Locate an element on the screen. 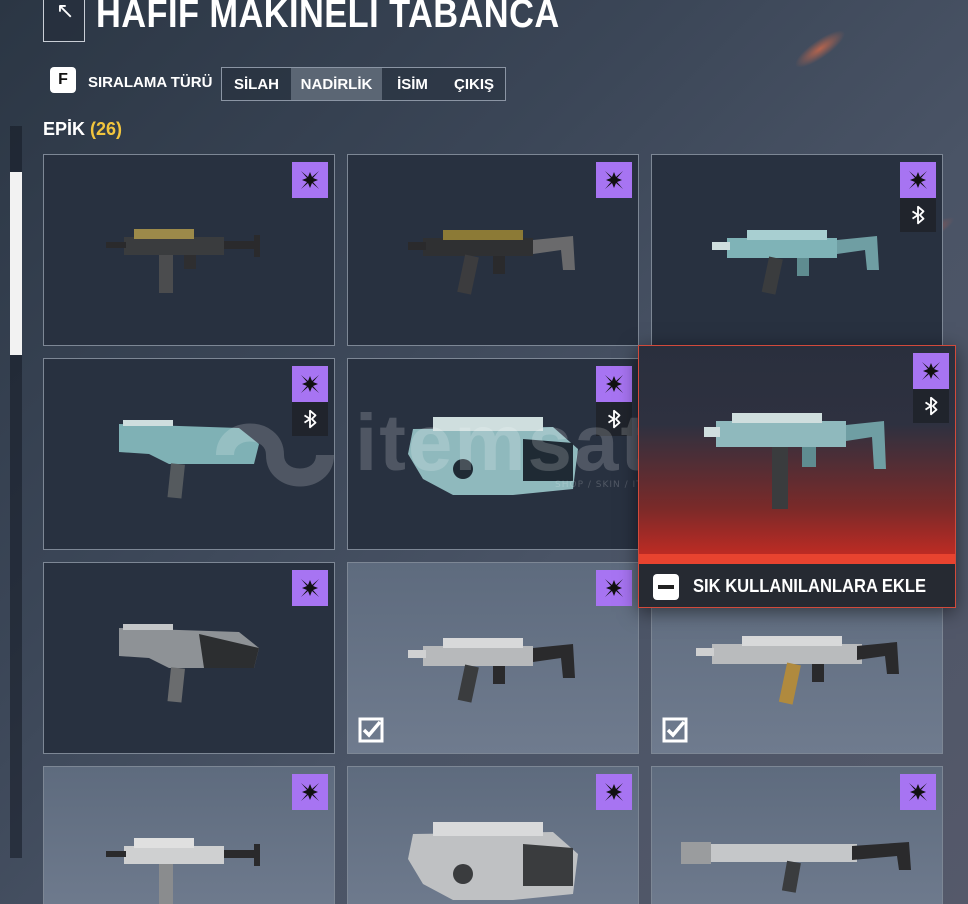 The image size is (968, 904). sort-options: SİLAH NADİRLİK İSİM ÇIKIŞ is located at coordinates (363, 84).